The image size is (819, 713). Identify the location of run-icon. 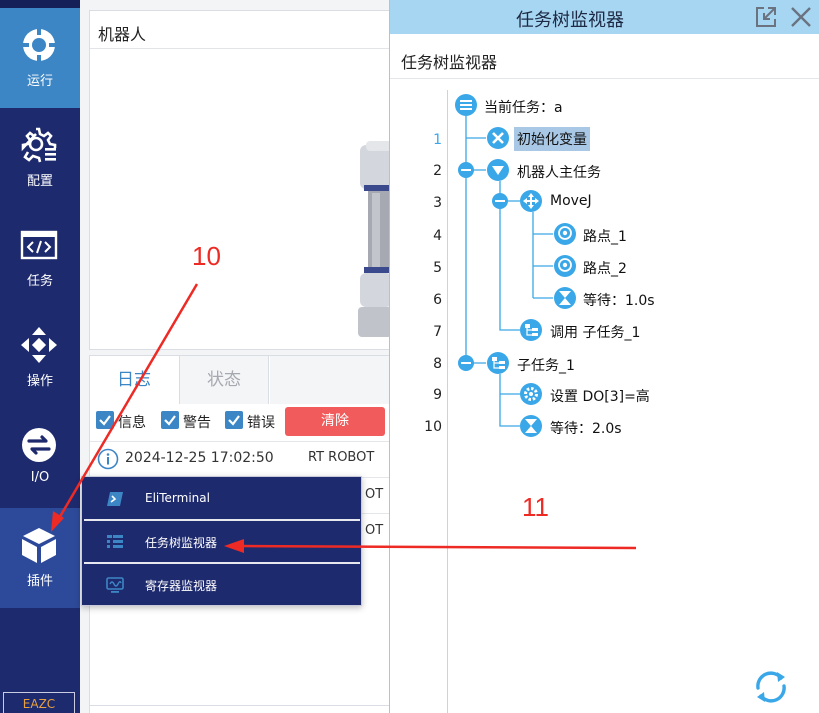
(39, 45).